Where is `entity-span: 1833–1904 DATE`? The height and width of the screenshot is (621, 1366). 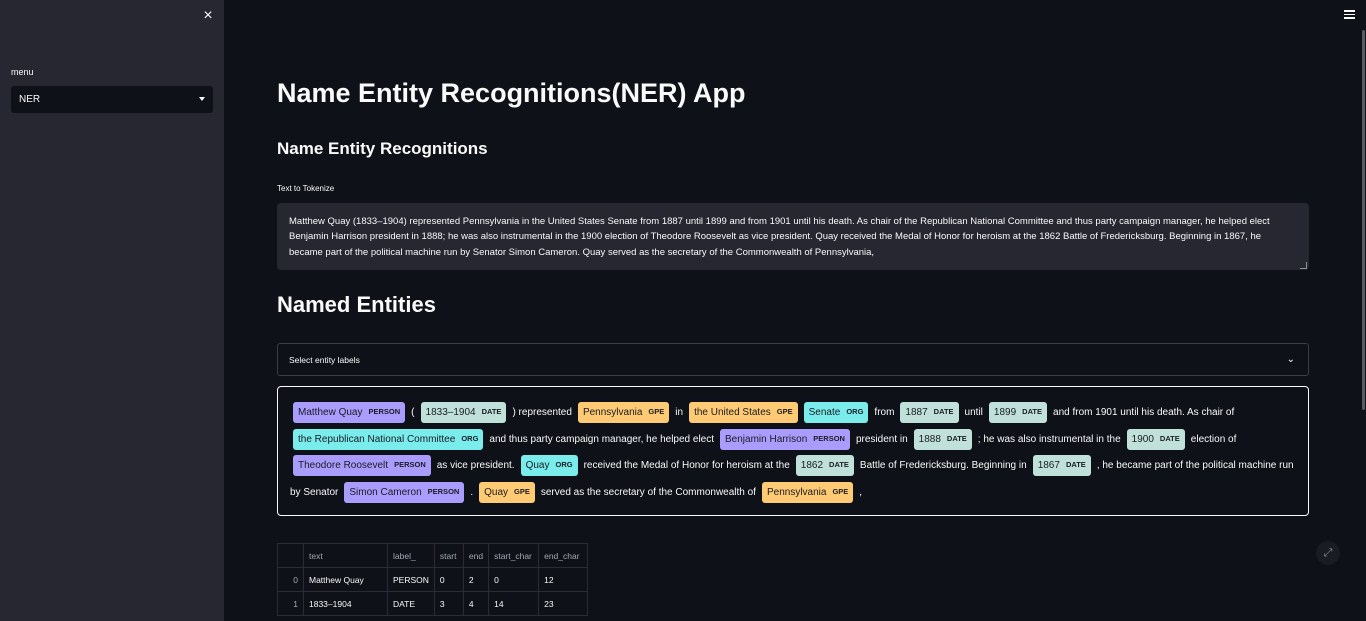 entity-span: 1833–1904 DATE is located at coordinates (463, 412).